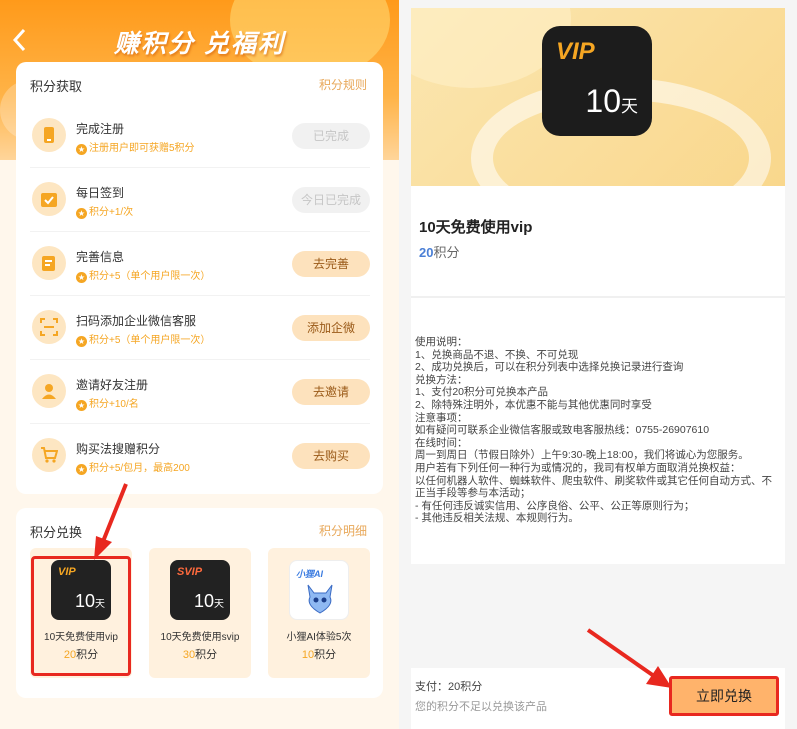 This screenshot has width=797, height=729. What do you see at coordinates (135, 149) in the screenshot?
I see `task-desc: ★ 注册用户即可获赠5积分` at bounding box center [135, 149].